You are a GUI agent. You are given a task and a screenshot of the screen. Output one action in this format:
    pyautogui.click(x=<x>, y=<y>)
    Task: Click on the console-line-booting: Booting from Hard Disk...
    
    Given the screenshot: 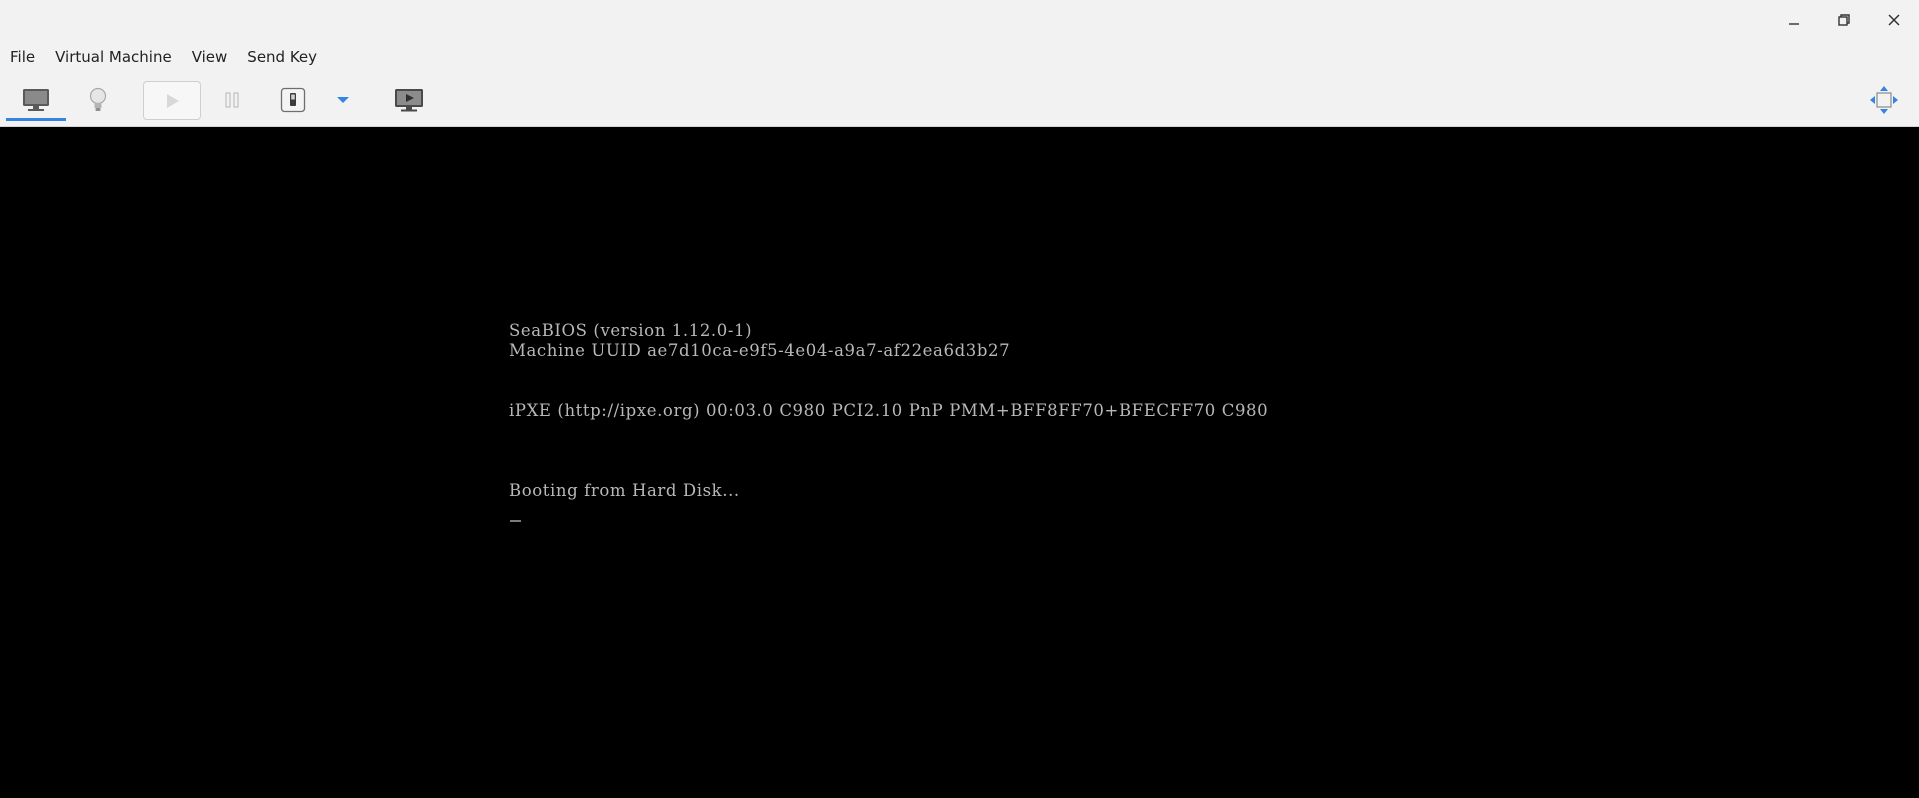 What is the action you would take?
    pyautogui.click(x=624, y=490)
    